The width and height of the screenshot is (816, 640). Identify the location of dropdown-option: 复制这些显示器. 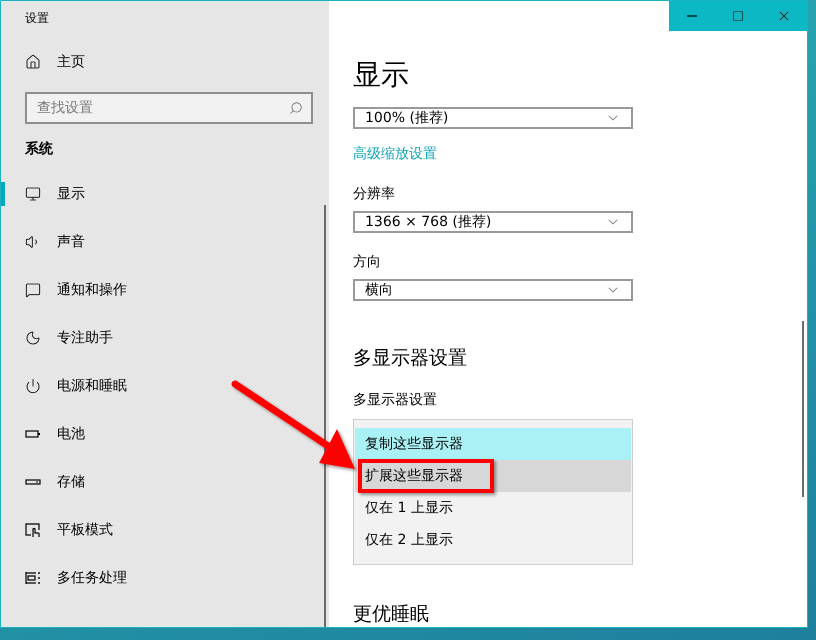
(493, 444).